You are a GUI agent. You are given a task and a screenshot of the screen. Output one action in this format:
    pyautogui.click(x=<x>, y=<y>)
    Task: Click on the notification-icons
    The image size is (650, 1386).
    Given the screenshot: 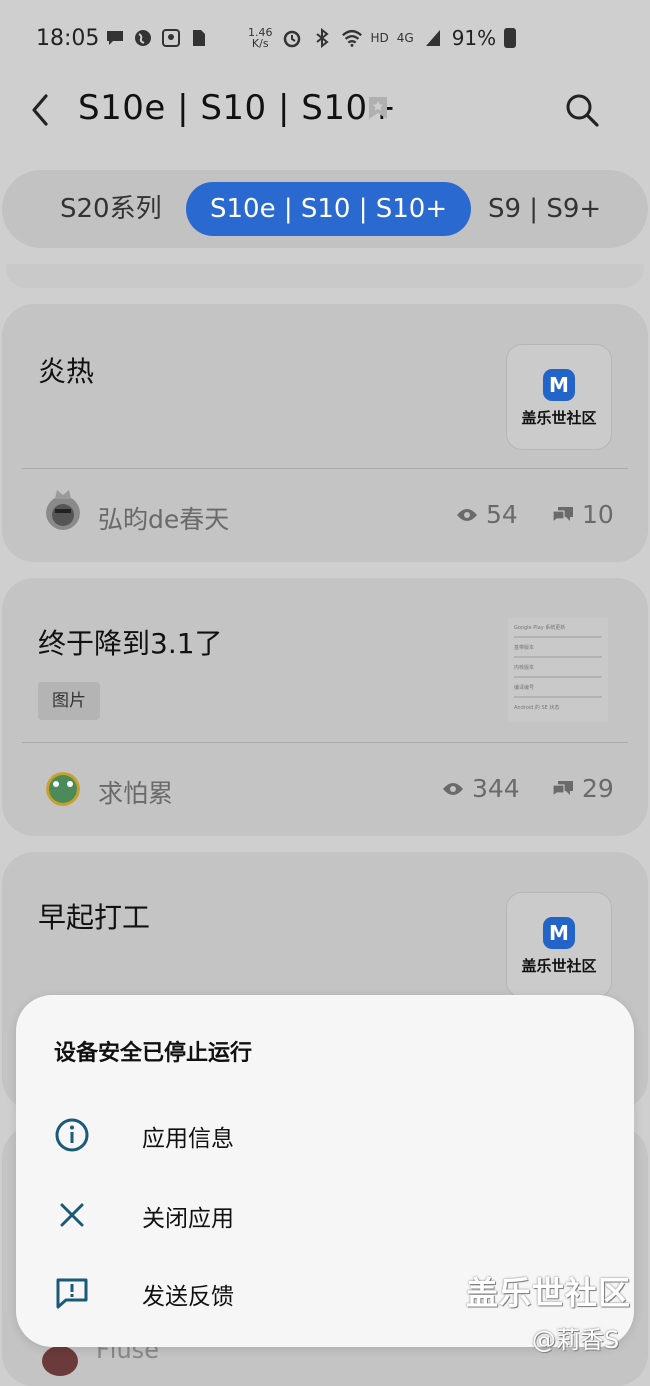 What is the action you would take?
    pyautogui.click(x=157, y=38)
    